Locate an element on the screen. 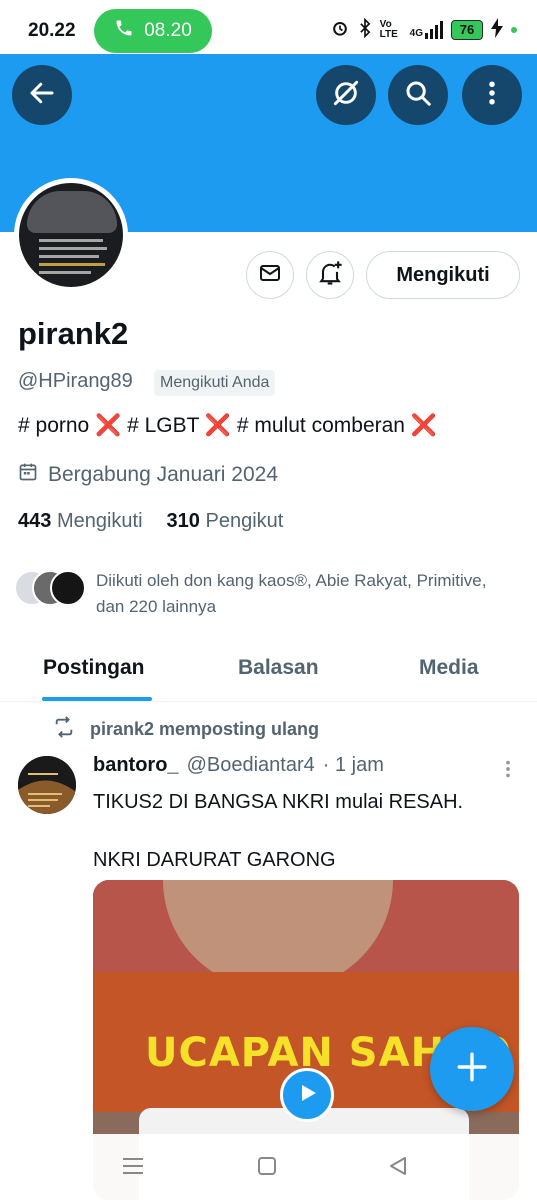 The image size is (537, 1200). arrow-left-icon is located at coordinates (42, 95).